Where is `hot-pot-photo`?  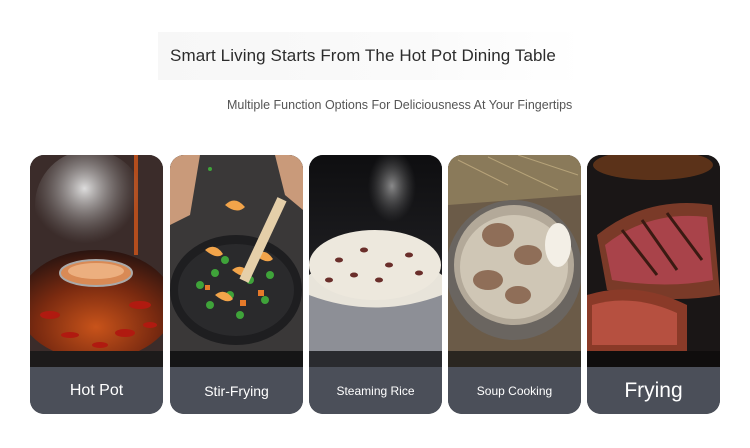 hot-pot-photo is located at coordinates (96, 261).